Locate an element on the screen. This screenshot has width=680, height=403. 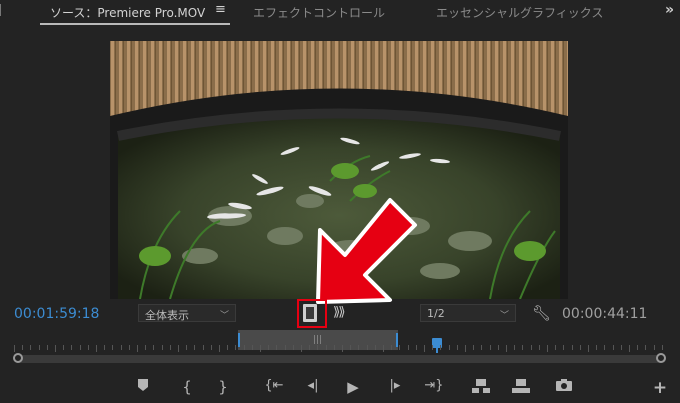
fit-dropdown: 全体表示 ﹀ is located at coordinates (187, 313).